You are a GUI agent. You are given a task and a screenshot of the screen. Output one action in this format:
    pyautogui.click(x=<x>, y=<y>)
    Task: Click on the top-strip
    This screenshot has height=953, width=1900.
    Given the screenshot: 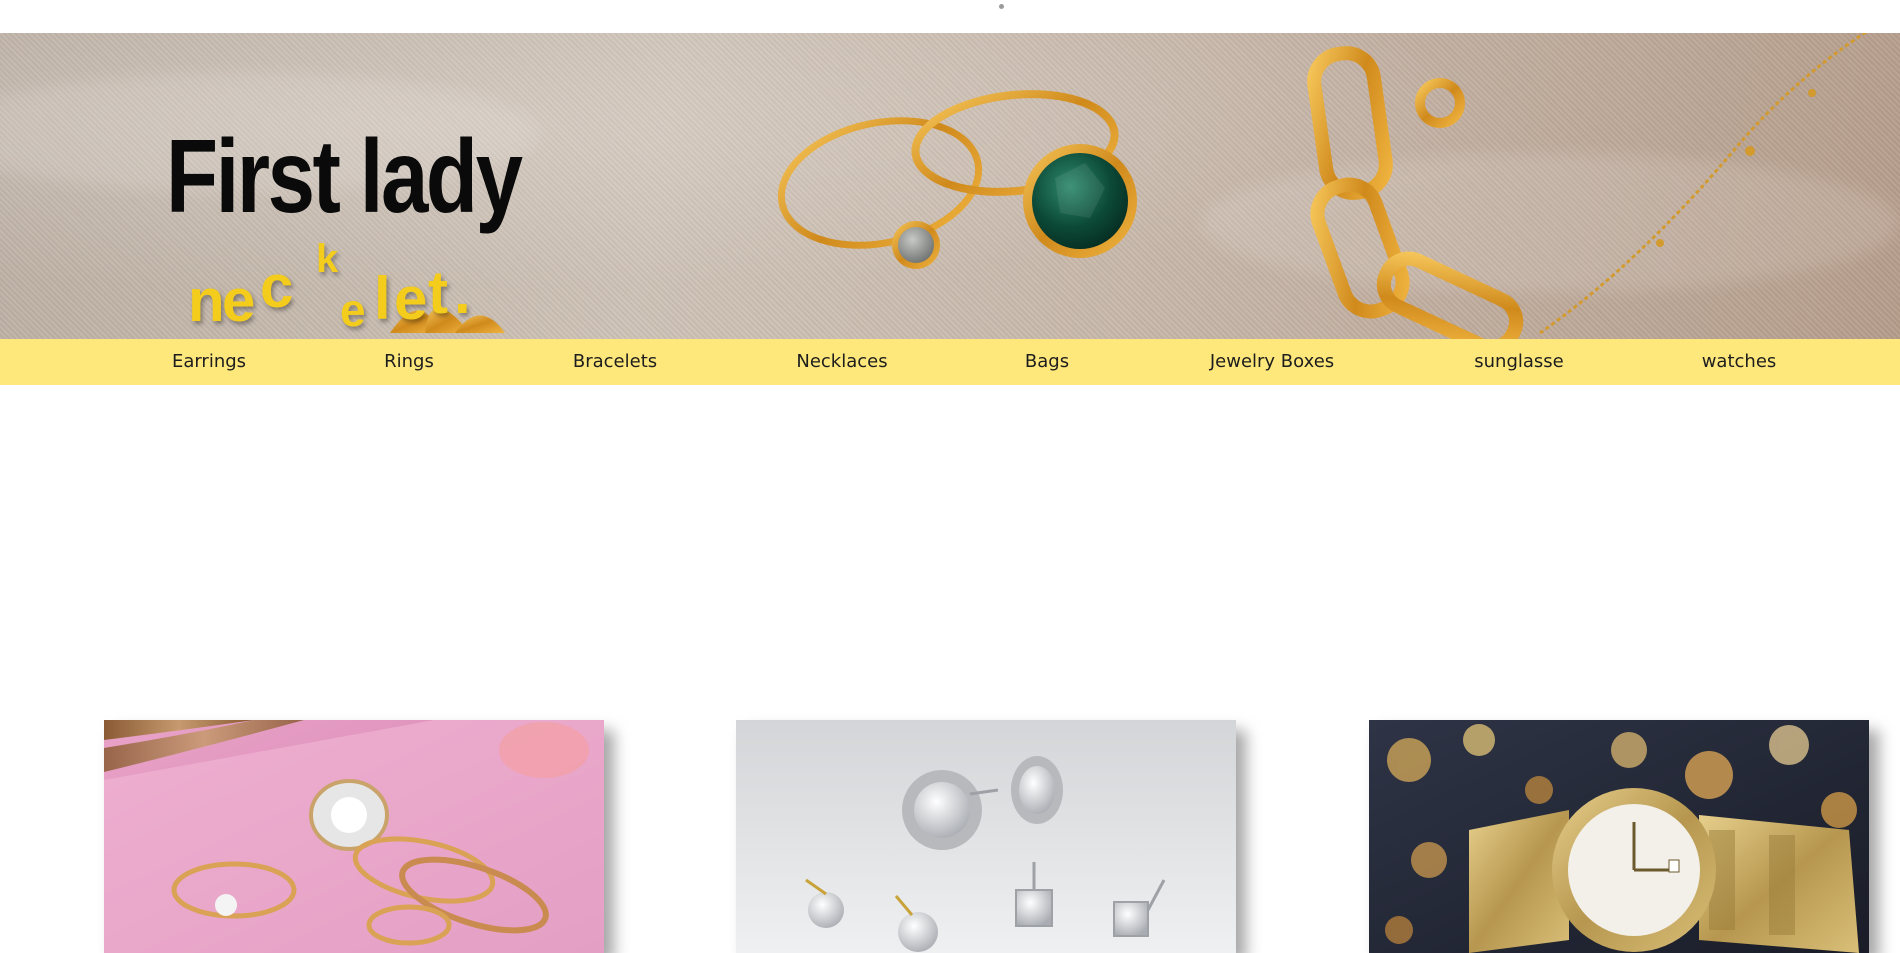 What is the action you would take?
    pyautogui.click(x=950, y=16)
    